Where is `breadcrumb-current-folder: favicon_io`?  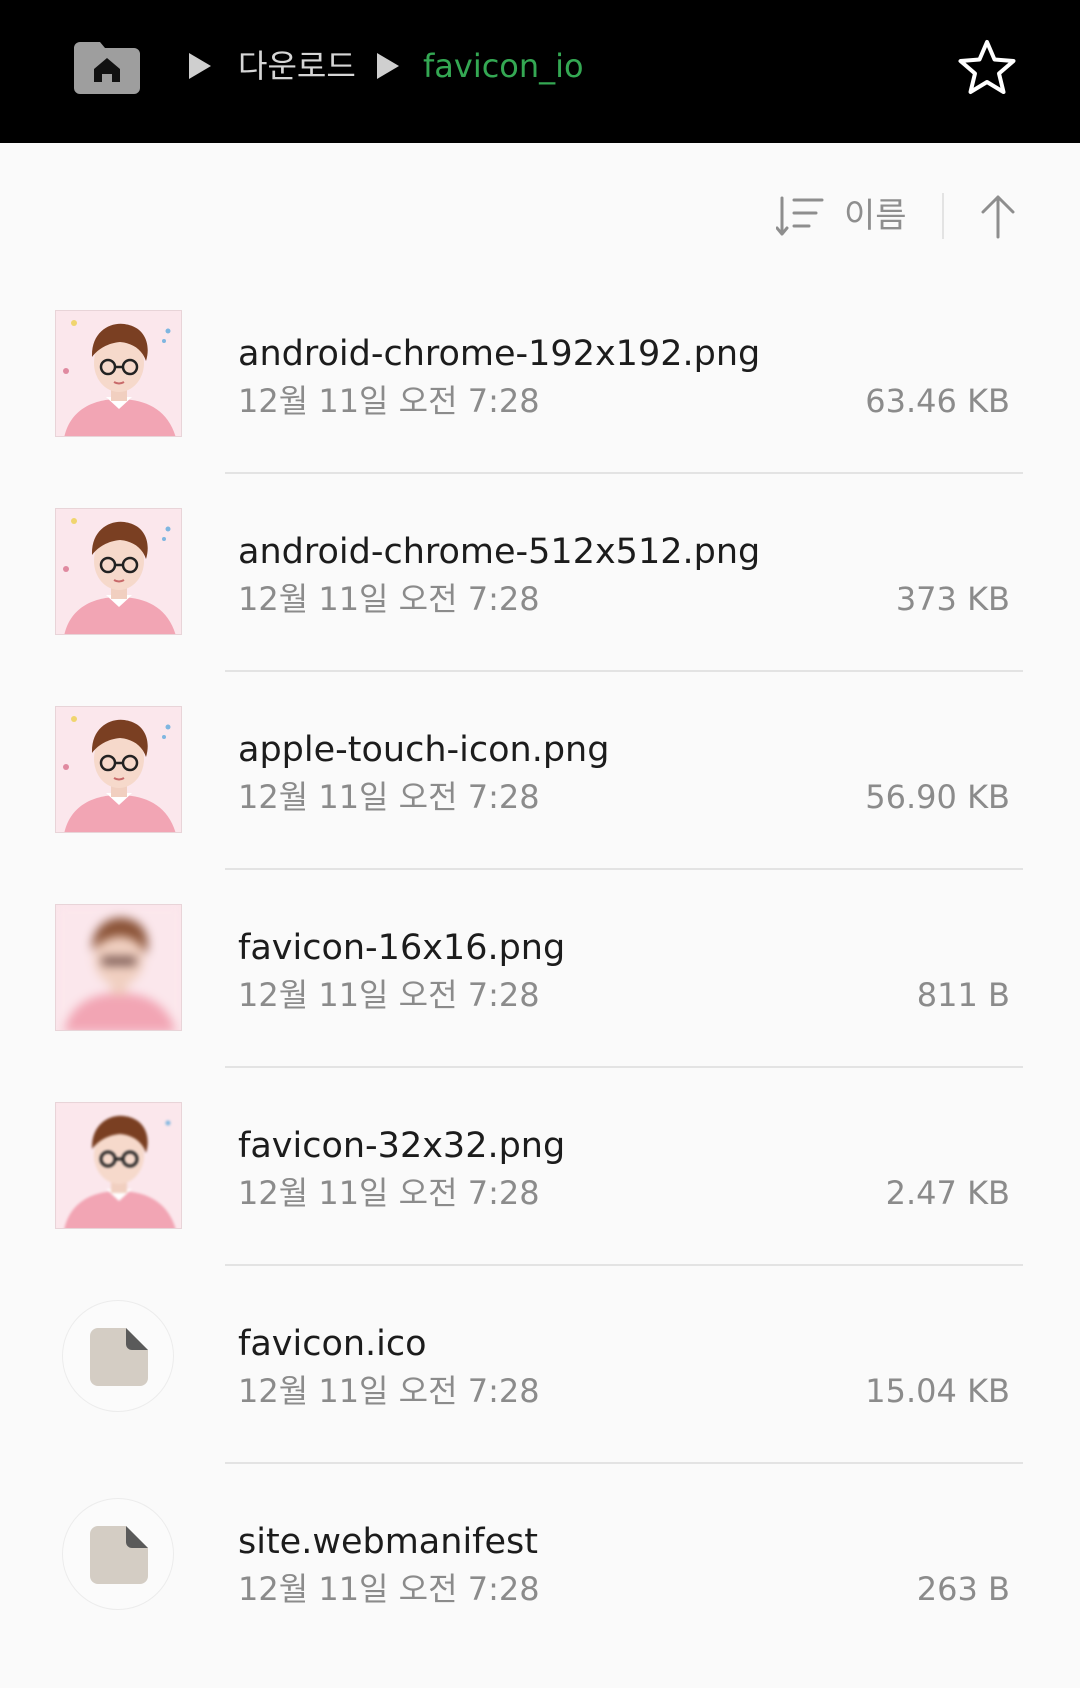
breadcrumb-current-folder: favicon_io is located at coordinates (503, 66).